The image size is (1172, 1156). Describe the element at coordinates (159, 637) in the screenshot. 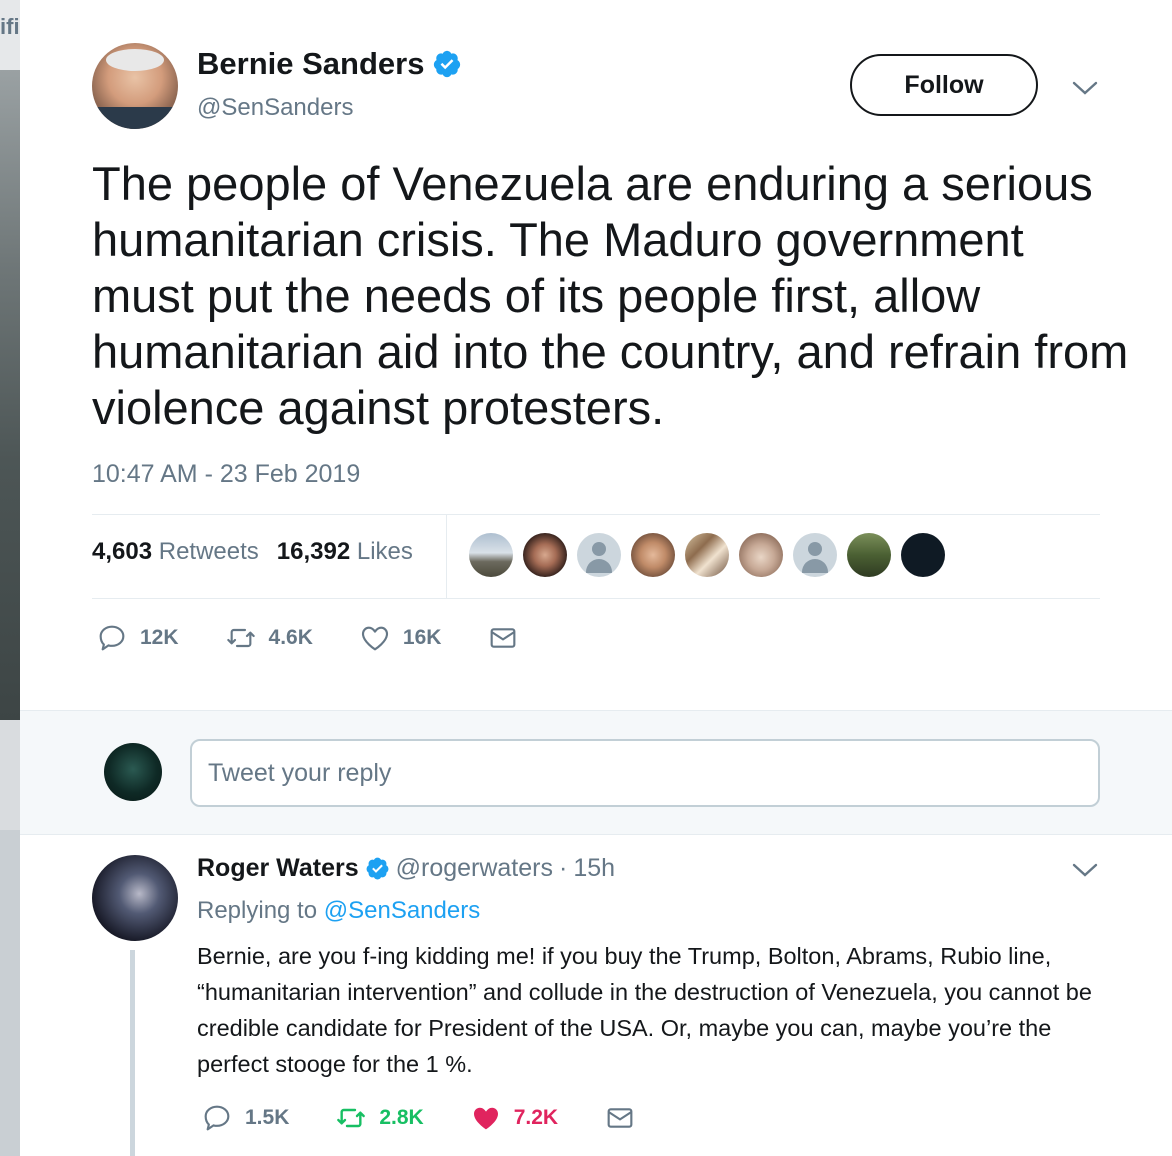

I see `reply-count: 12K` at that location.